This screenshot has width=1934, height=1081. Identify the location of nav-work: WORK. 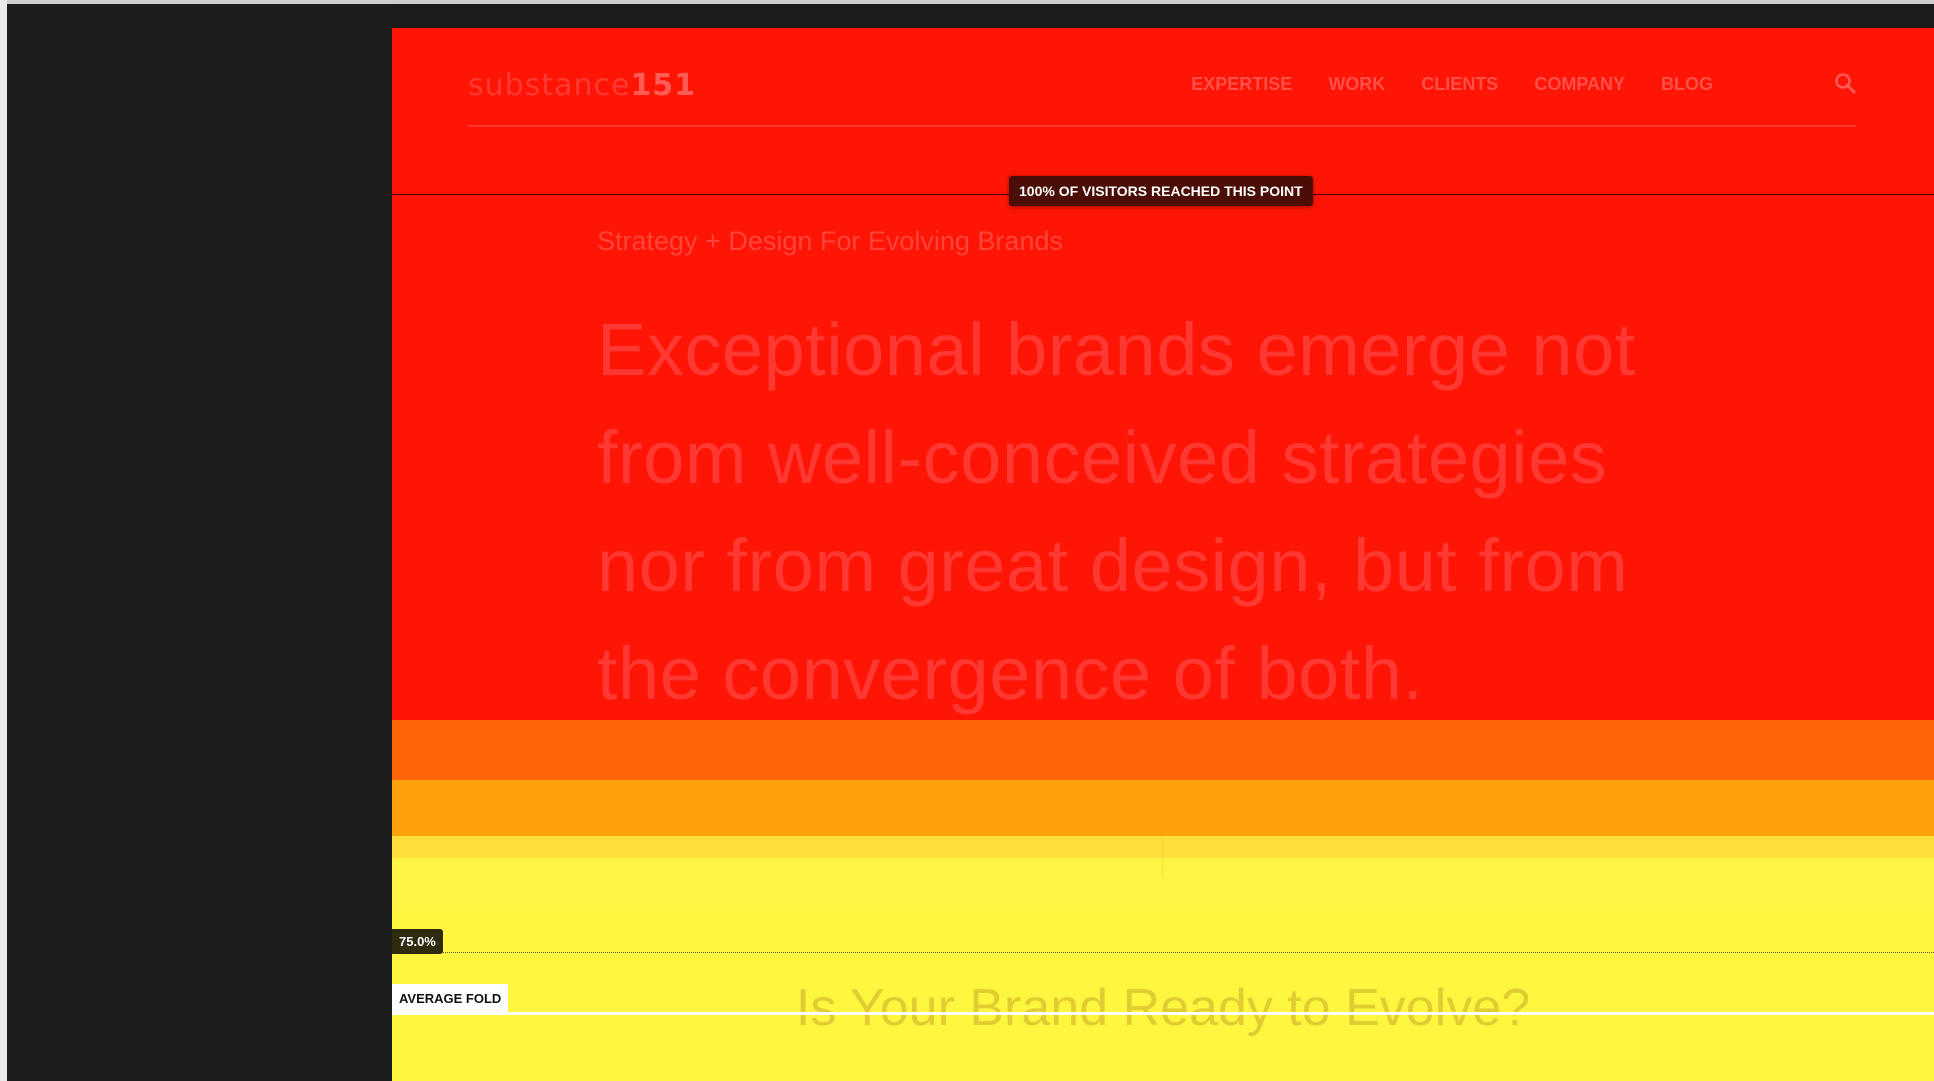
(1356, 84).